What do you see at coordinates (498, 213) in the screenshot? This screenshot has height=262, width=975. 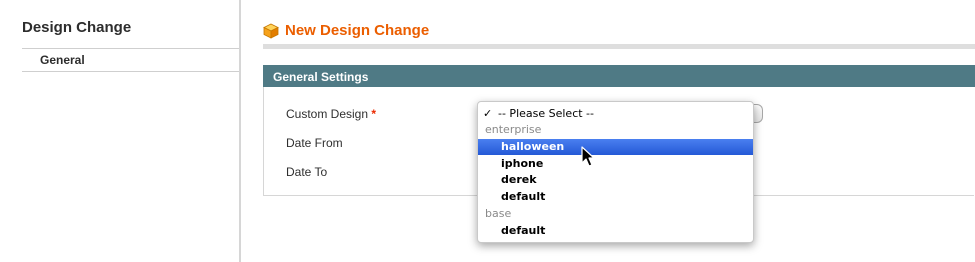 I see `group-label: base` at bounding box center [498, 213].